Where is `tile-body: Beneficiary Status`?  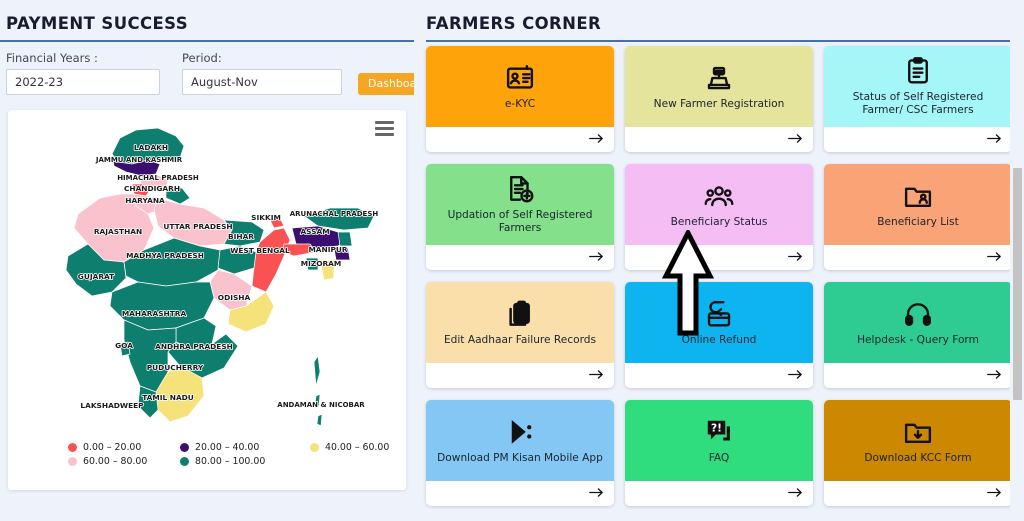
tile-body: Beneficiary Status is located at coordinates (719, 204).